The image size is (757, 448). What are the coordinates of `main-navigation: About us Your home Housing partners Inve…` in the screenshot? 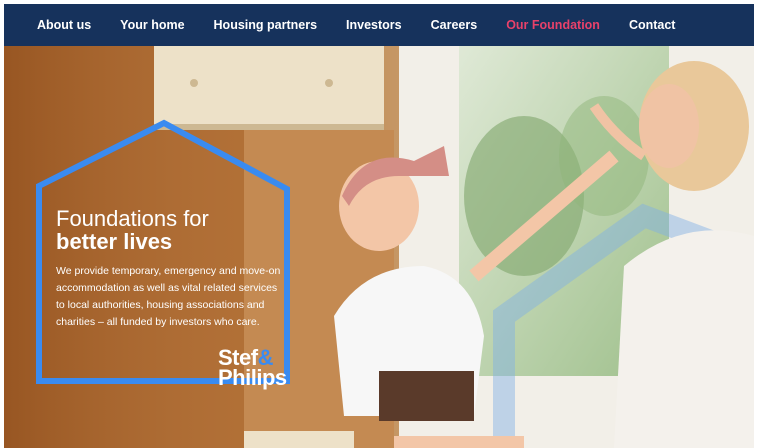 It's located at (379, 25).